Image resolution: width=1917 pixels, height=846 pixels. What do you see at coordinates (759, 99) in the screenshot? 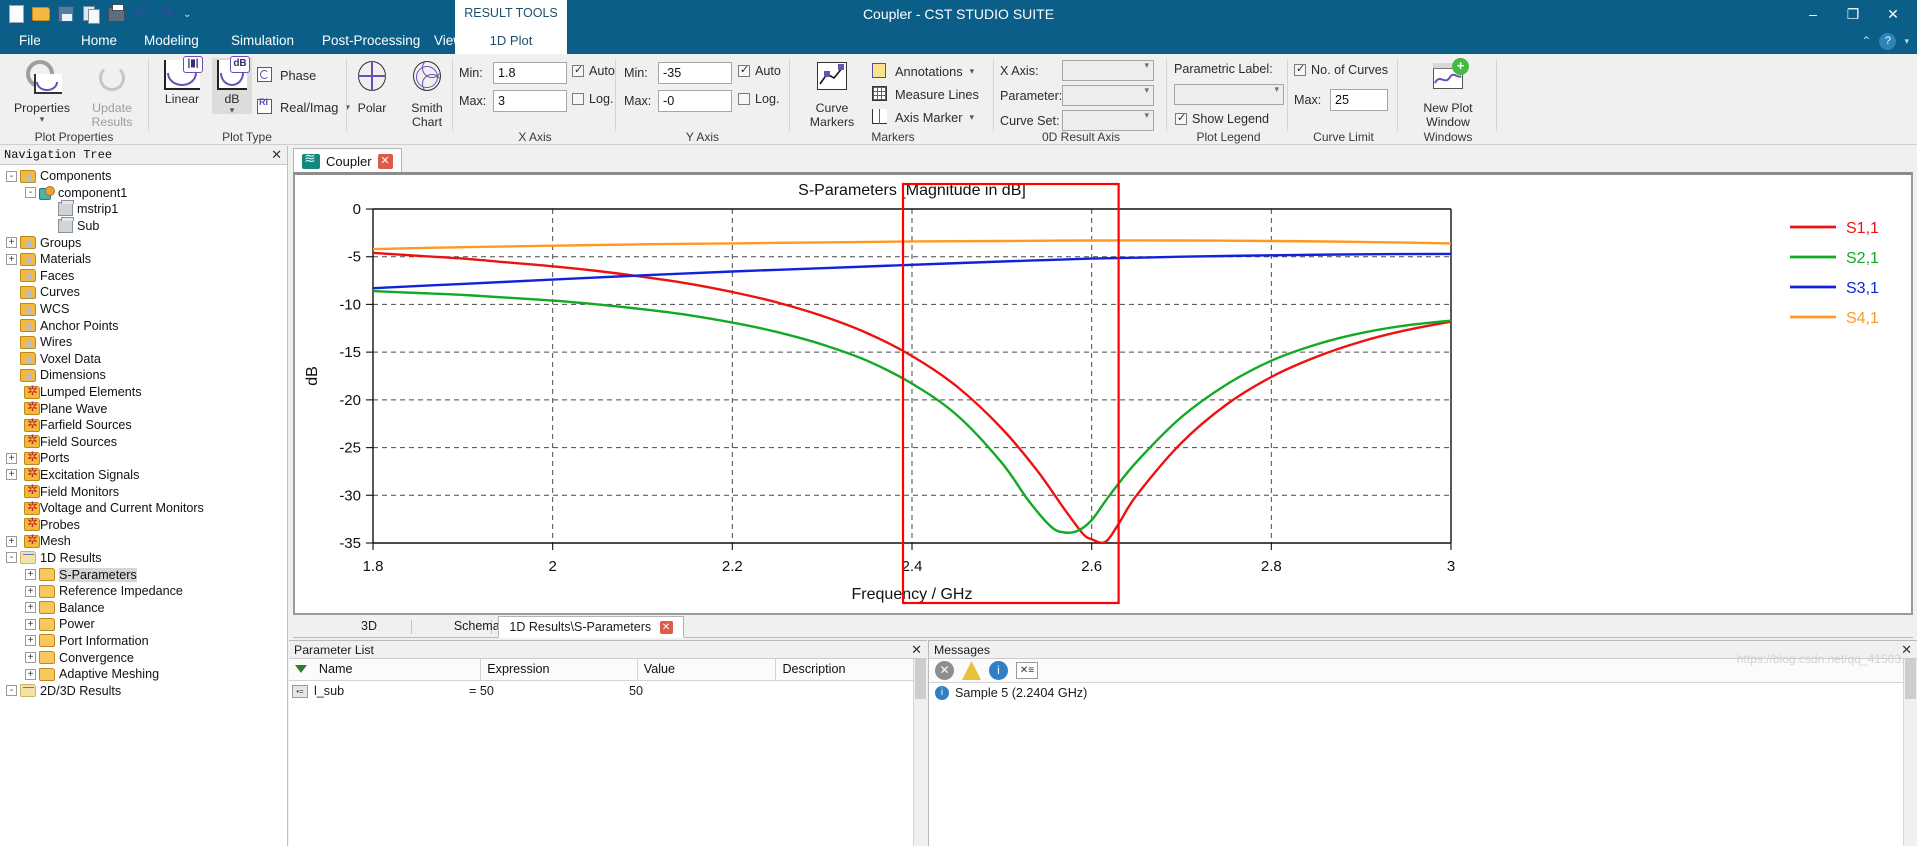
I see `y-log-checkbox: Log.` at bounding box center [759, 99].